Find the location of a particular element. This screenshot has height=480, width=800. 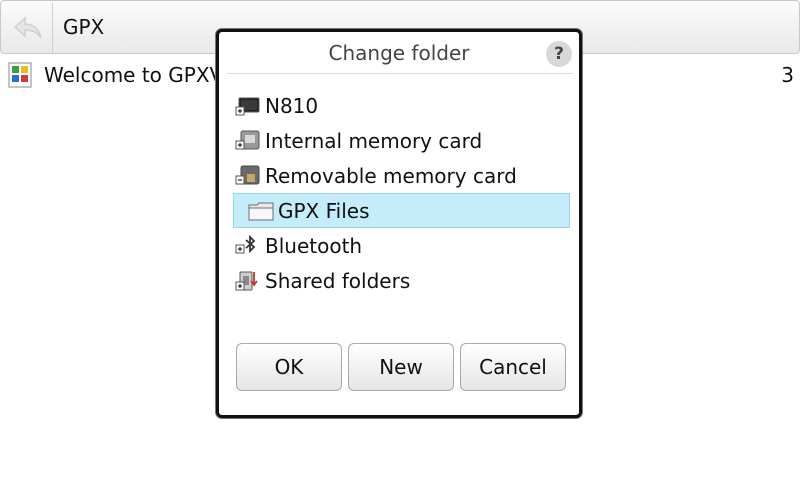

back-arrow-icon is located at coordinates (27, 27).